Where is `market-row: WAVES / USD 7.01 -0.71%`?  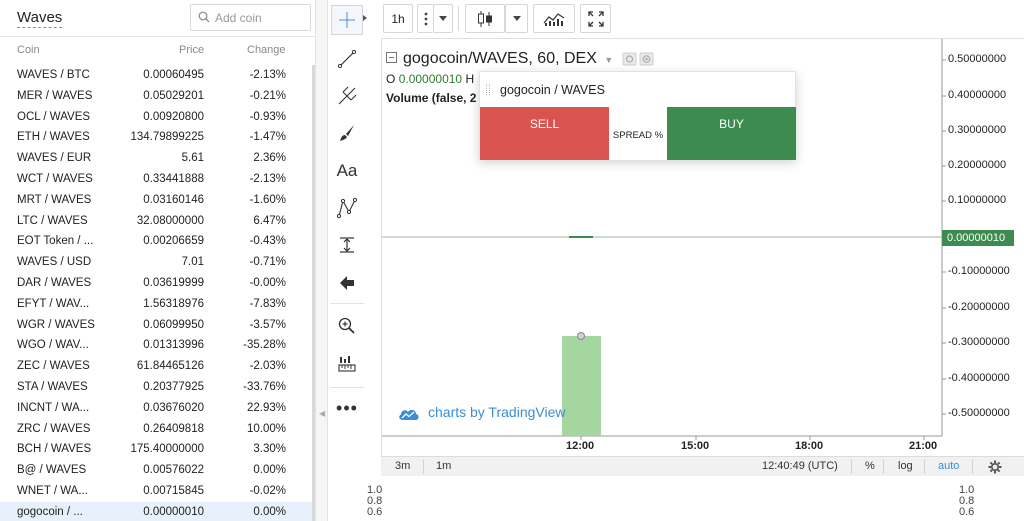 market-row: WAVES / USD 7.01 -0.71% is located at coordinates (156, 262).